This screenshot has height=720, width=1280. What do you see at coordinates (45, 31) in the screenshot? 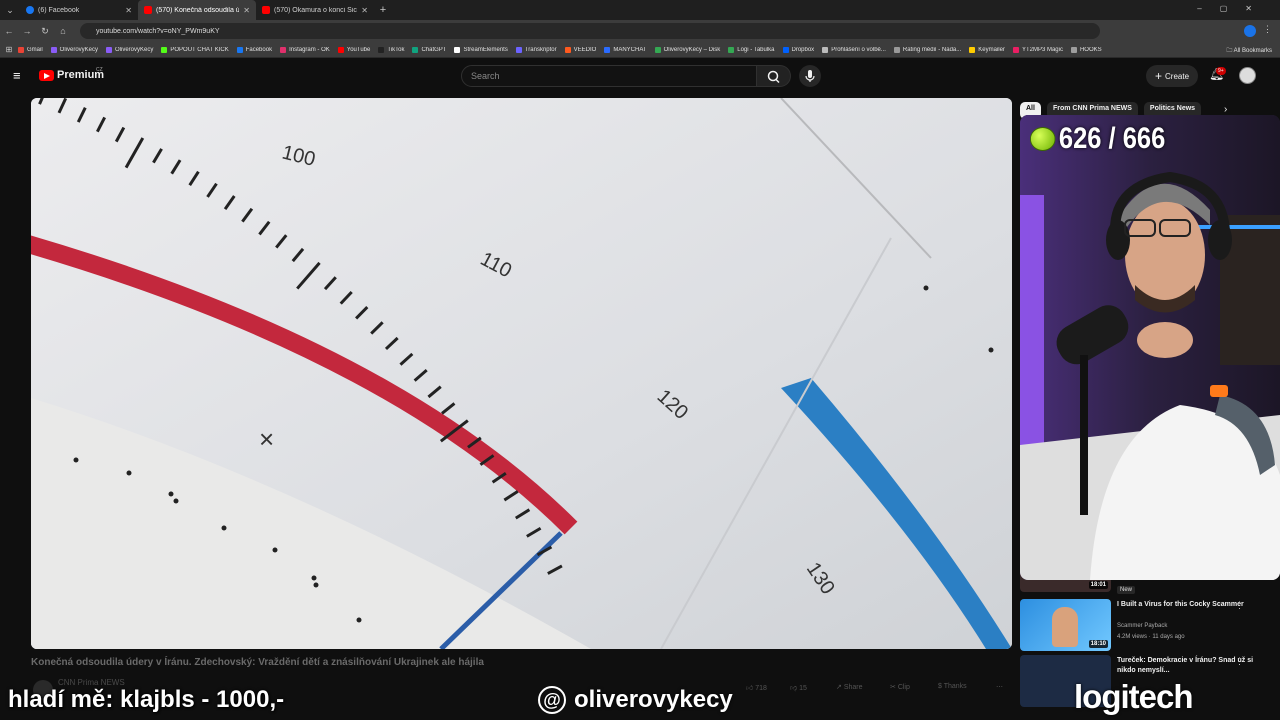
I see `reload-icon: ↻` at bounding box center [45, 31].